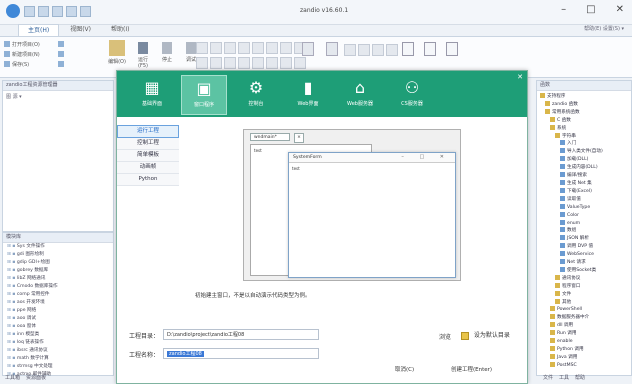 The height and width of the screenshot is (384, 632). I want to click on redo-icon, so click(85, 11).